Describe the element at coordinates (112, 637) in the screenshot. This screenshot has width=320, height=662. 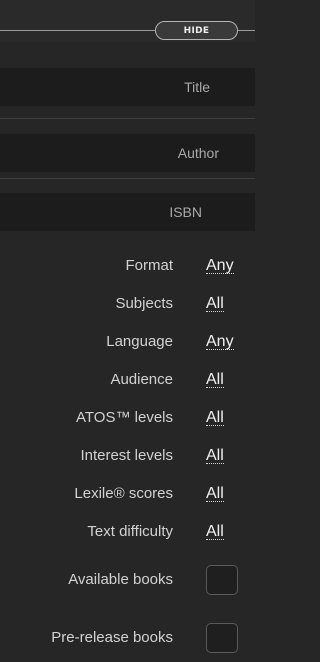
I see `checkbox-label: Pre-release books` at that location.